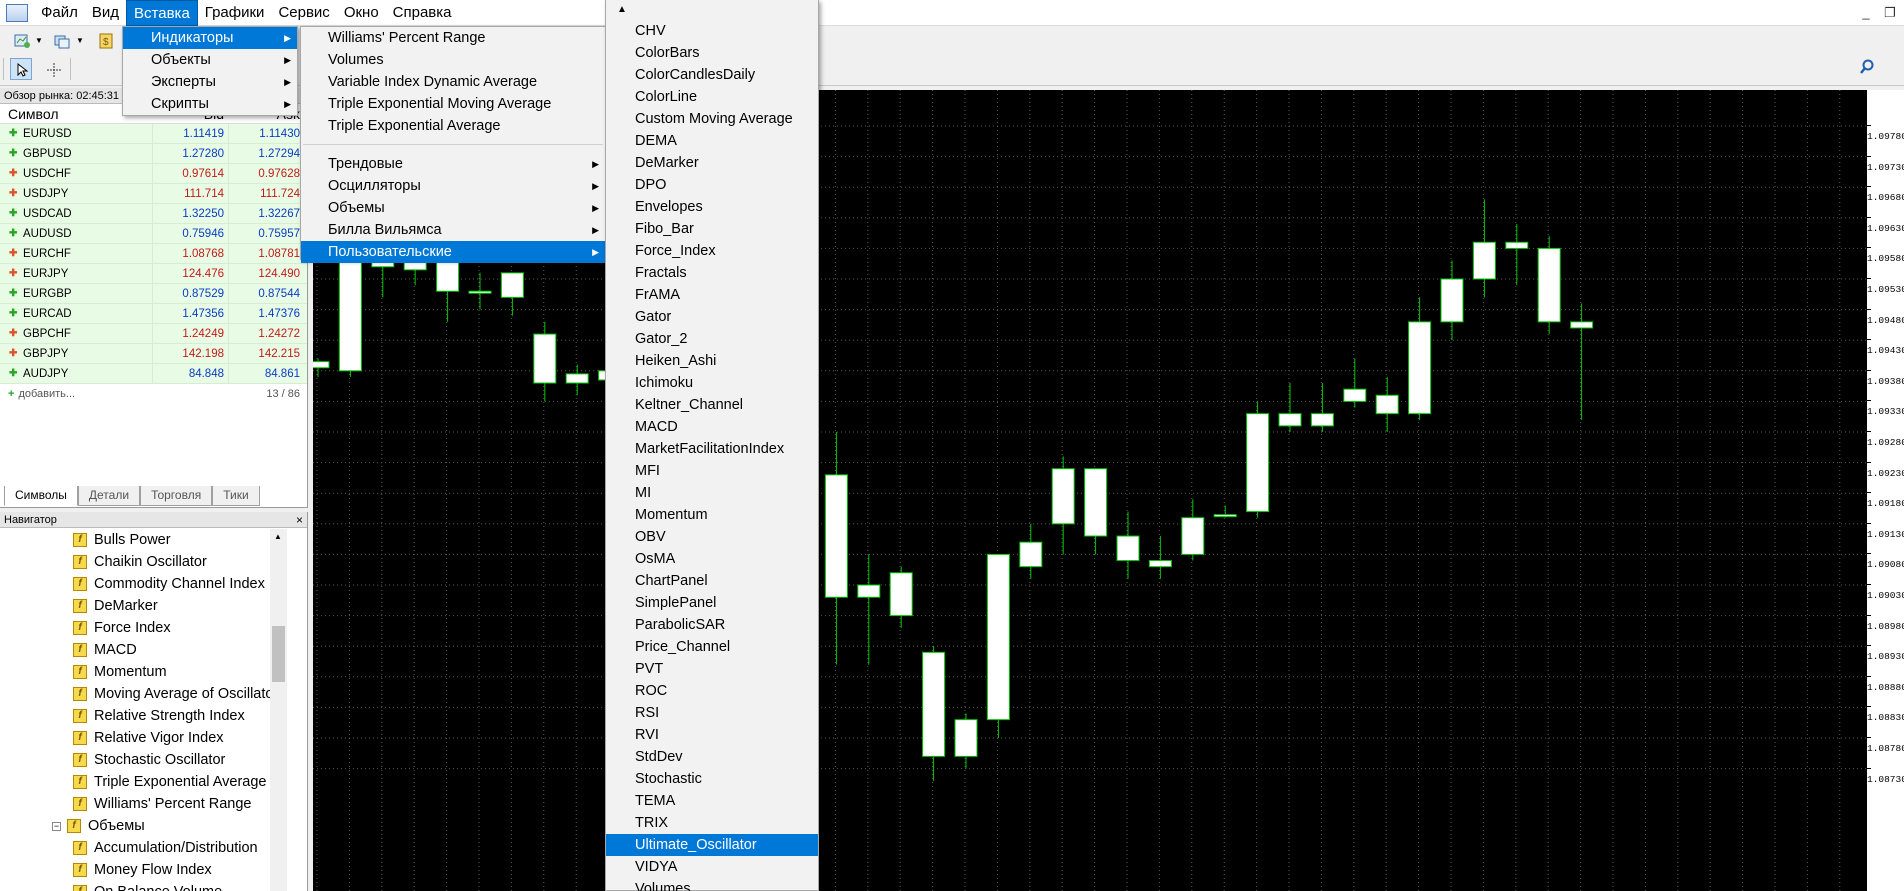 The height and width of the screenshot is (891, 1904). I want to click on collapse-icon: −, so click(56, 826).